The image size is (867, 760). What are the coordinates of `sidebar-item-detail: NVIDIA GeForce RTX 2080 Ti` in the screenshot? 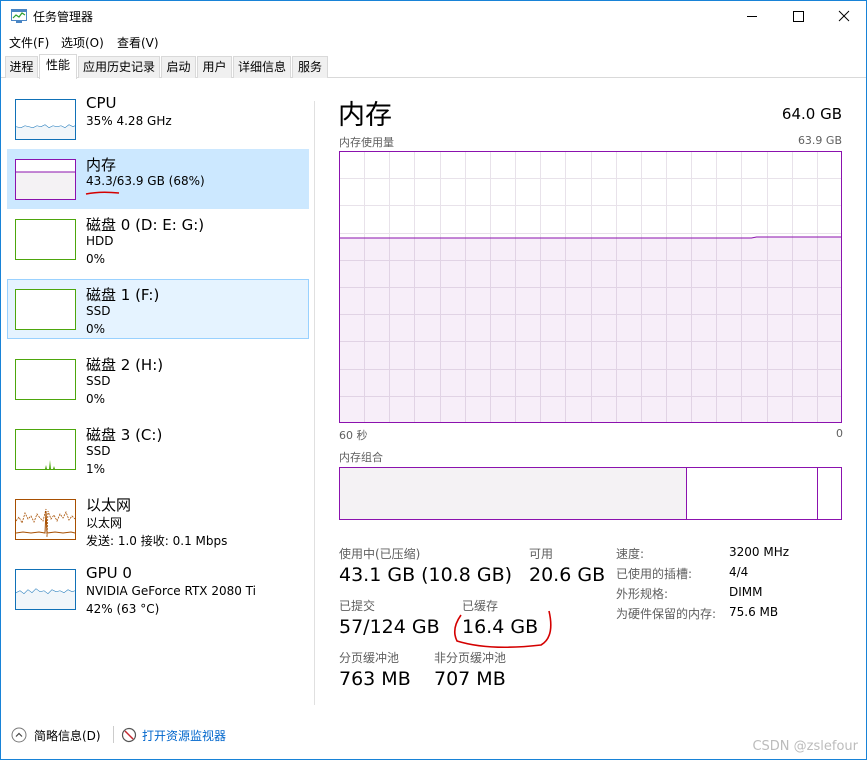 It's located at (171, 591).